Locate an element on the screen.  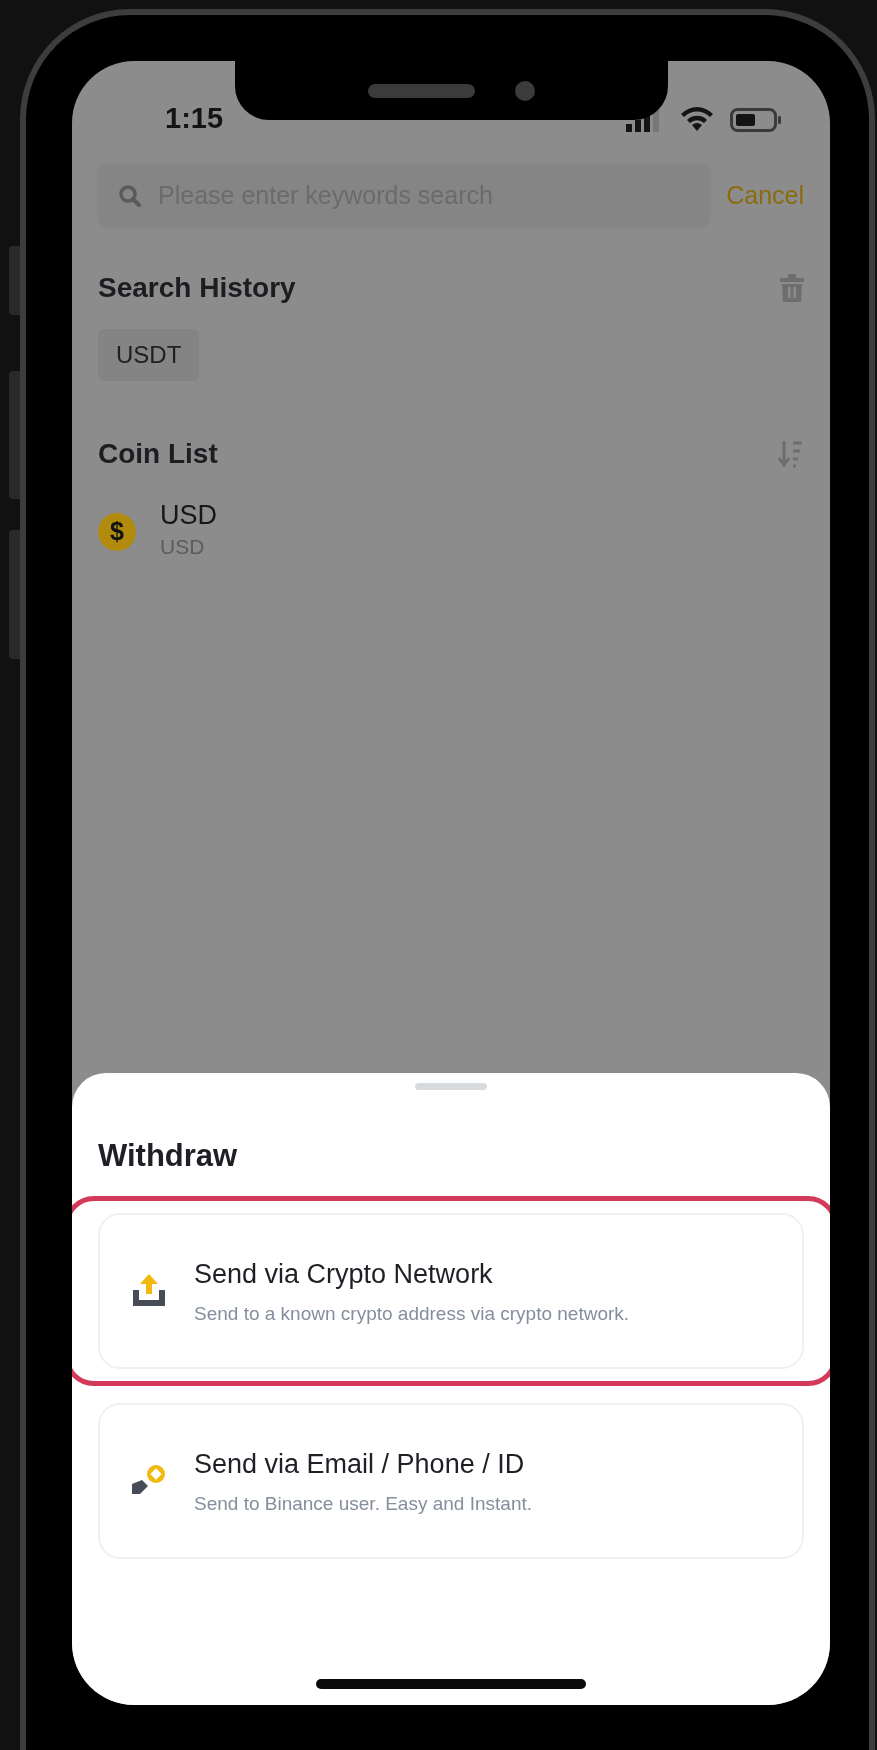
section-title: Coin List is located at coordinates (158, 454).